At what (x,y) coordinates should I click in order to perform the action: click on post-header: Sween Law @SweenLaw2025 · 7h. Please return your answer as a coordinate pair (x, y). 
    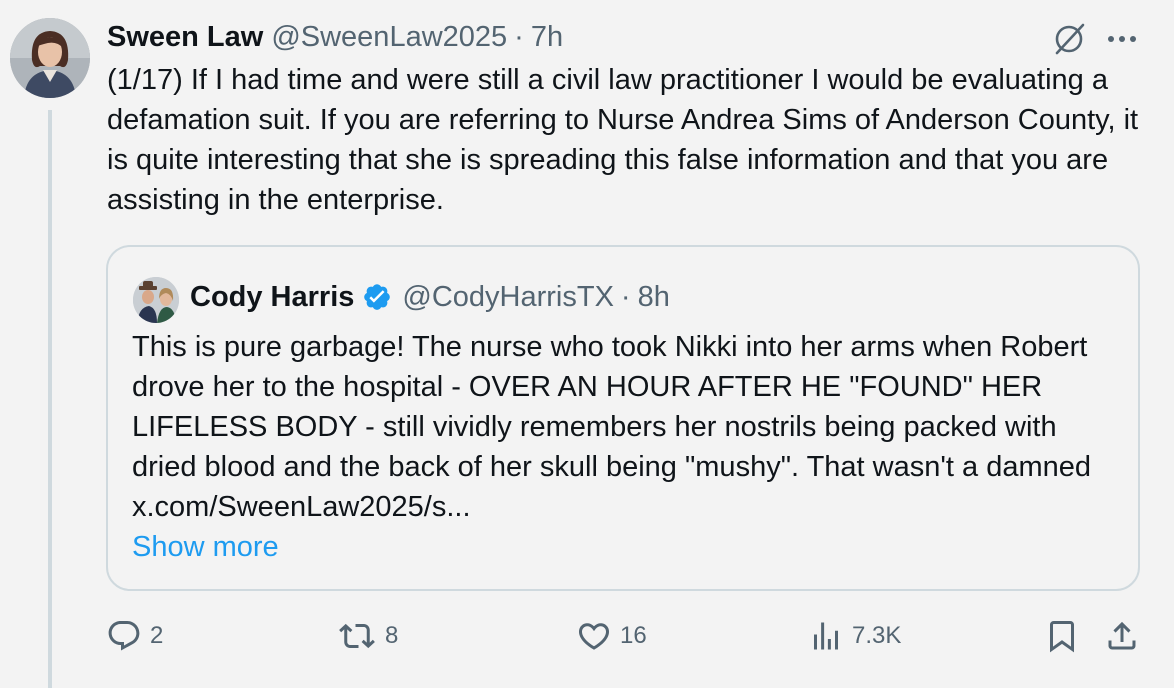
    Looking at the image, I should click on (335, 37).